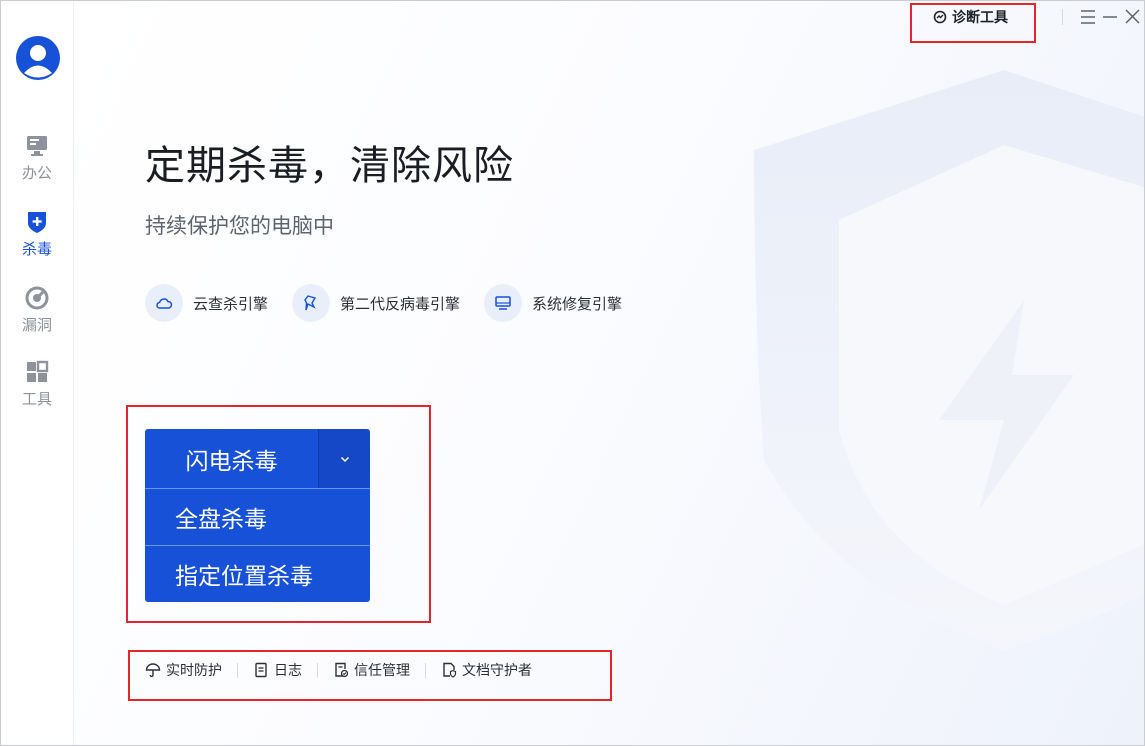 Image resolution: width=1145 pixels, height=746 pixels. I want to click on document-guardian-link: 文档守护者, so click(486, 670).